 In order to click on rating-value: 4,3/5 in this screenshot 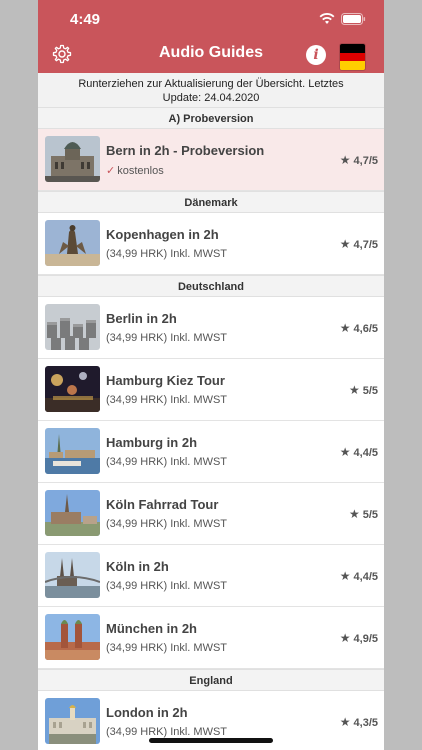, I will do `click(365, 723)`.